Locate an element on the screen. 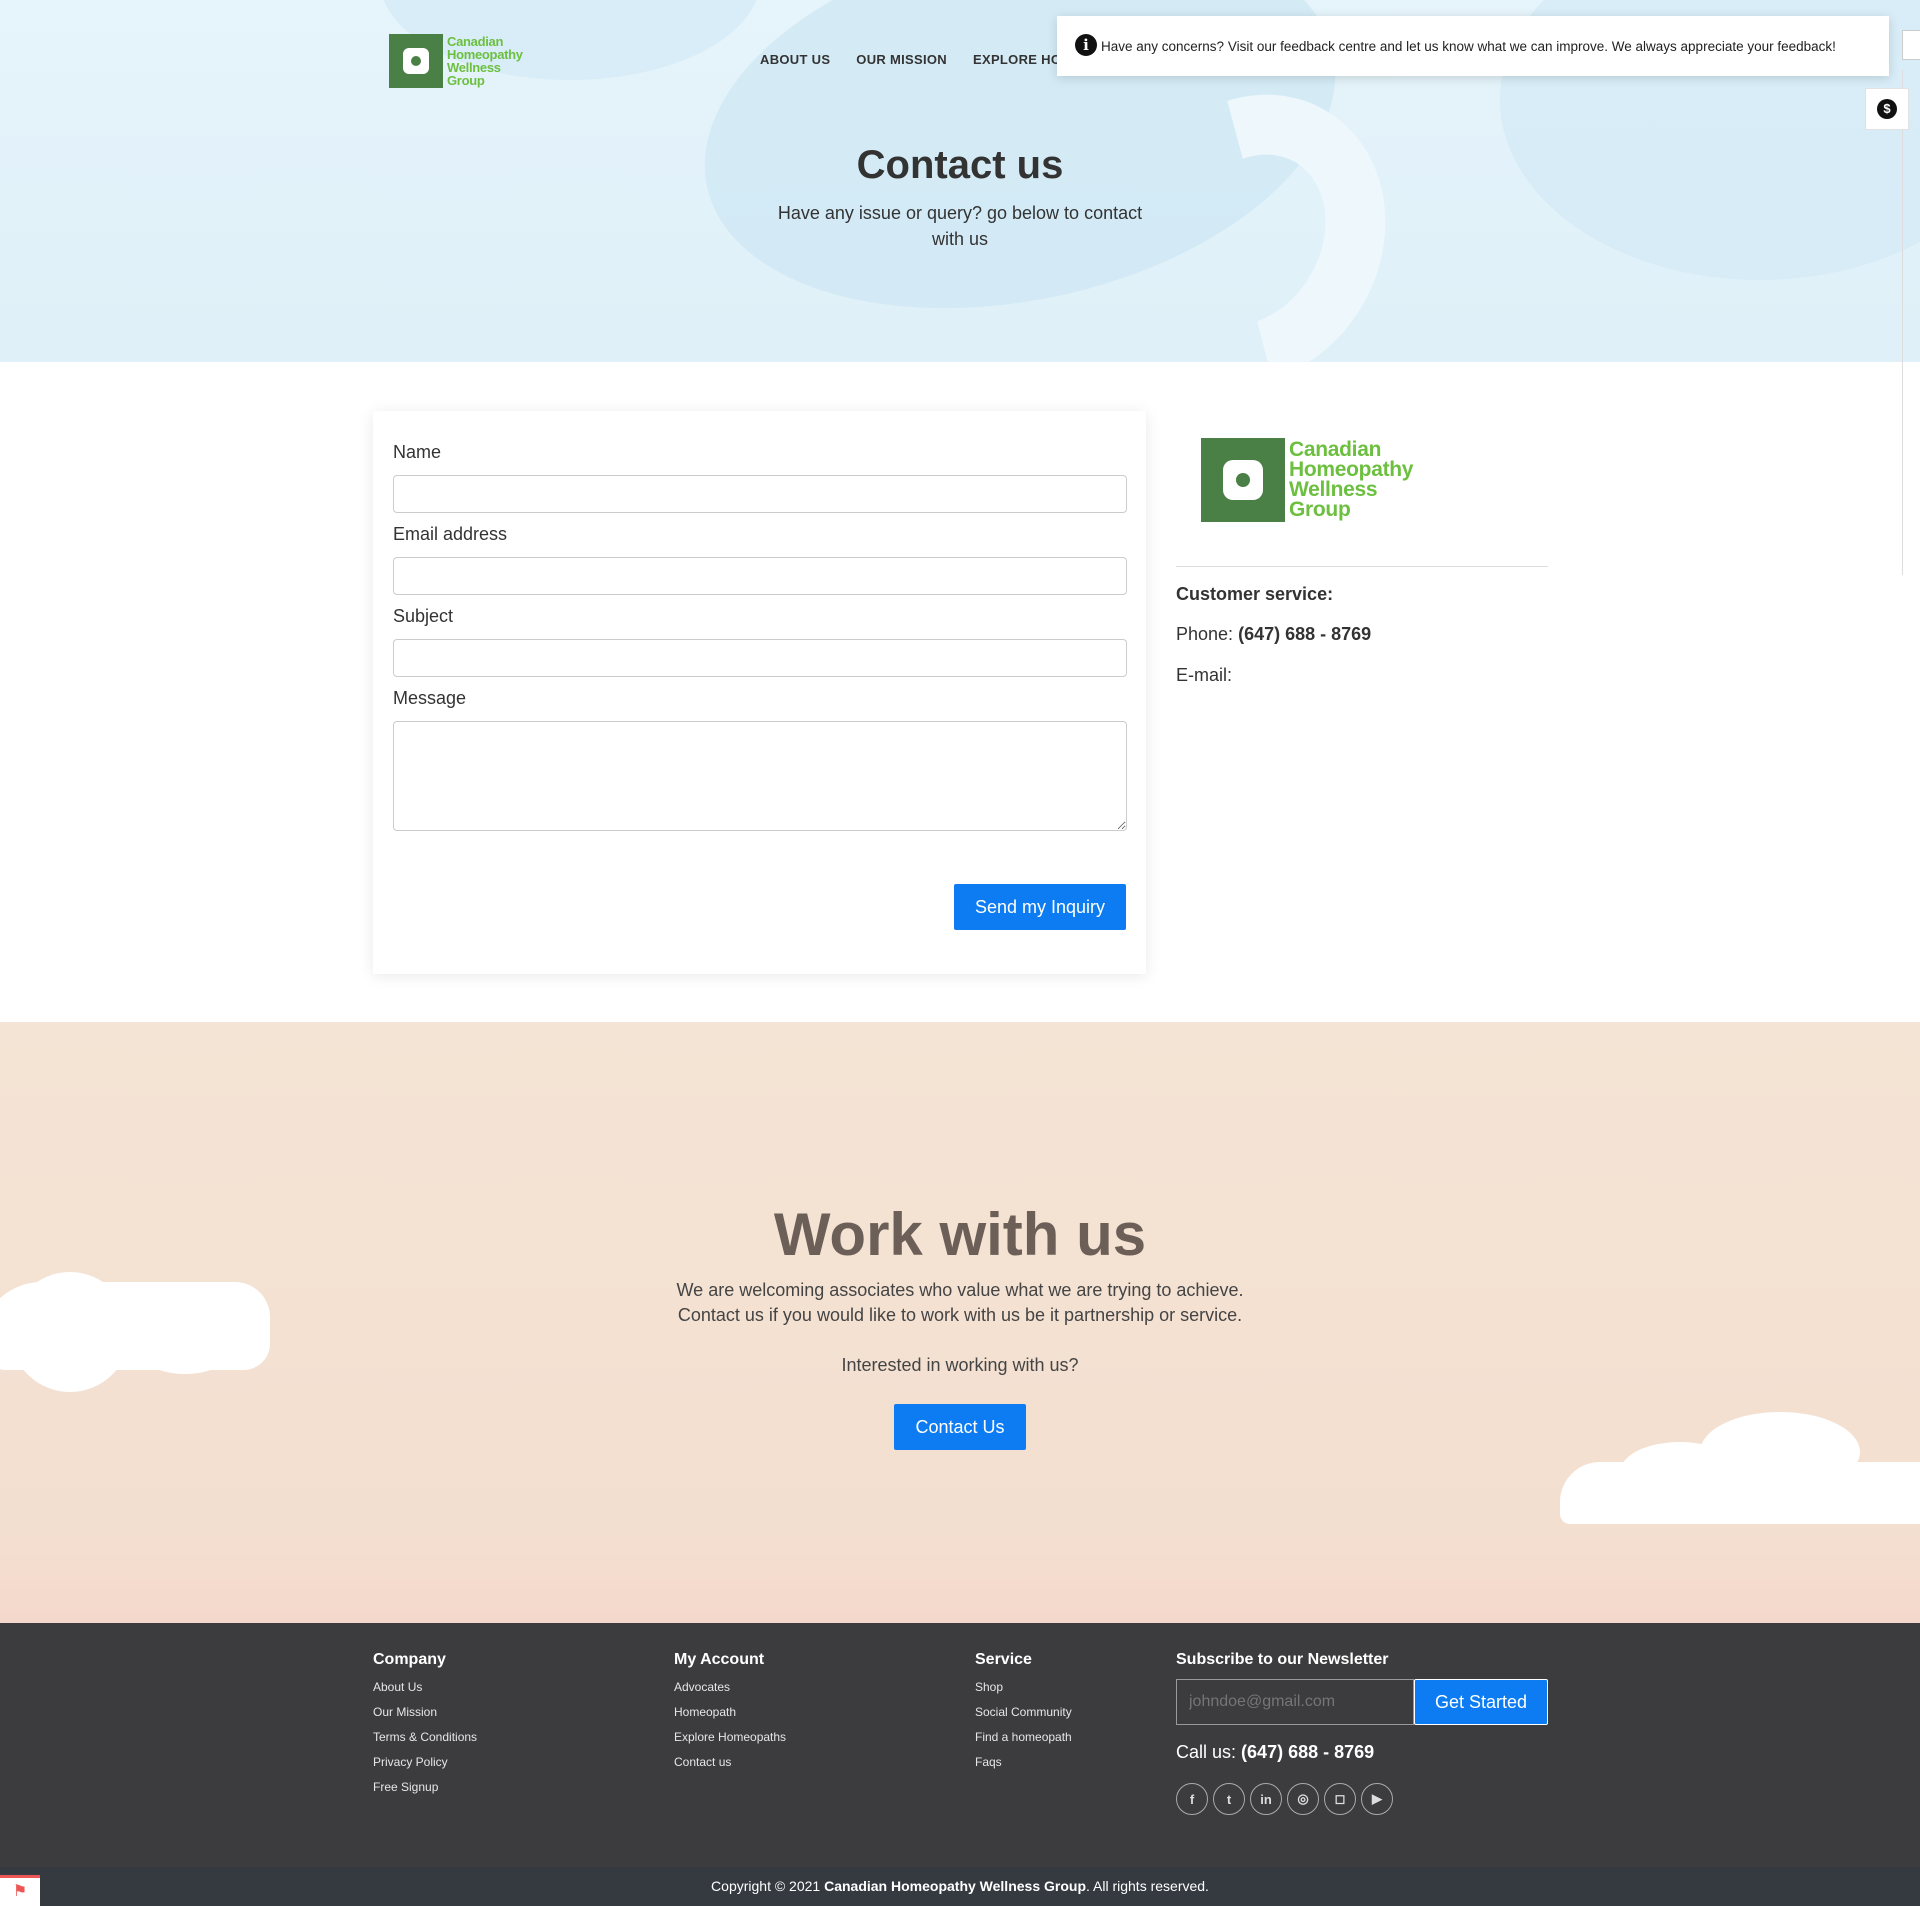 Image resolution: width=1920 pixels, height=1906 pixels. name-input is located at coordinates (760, 494).